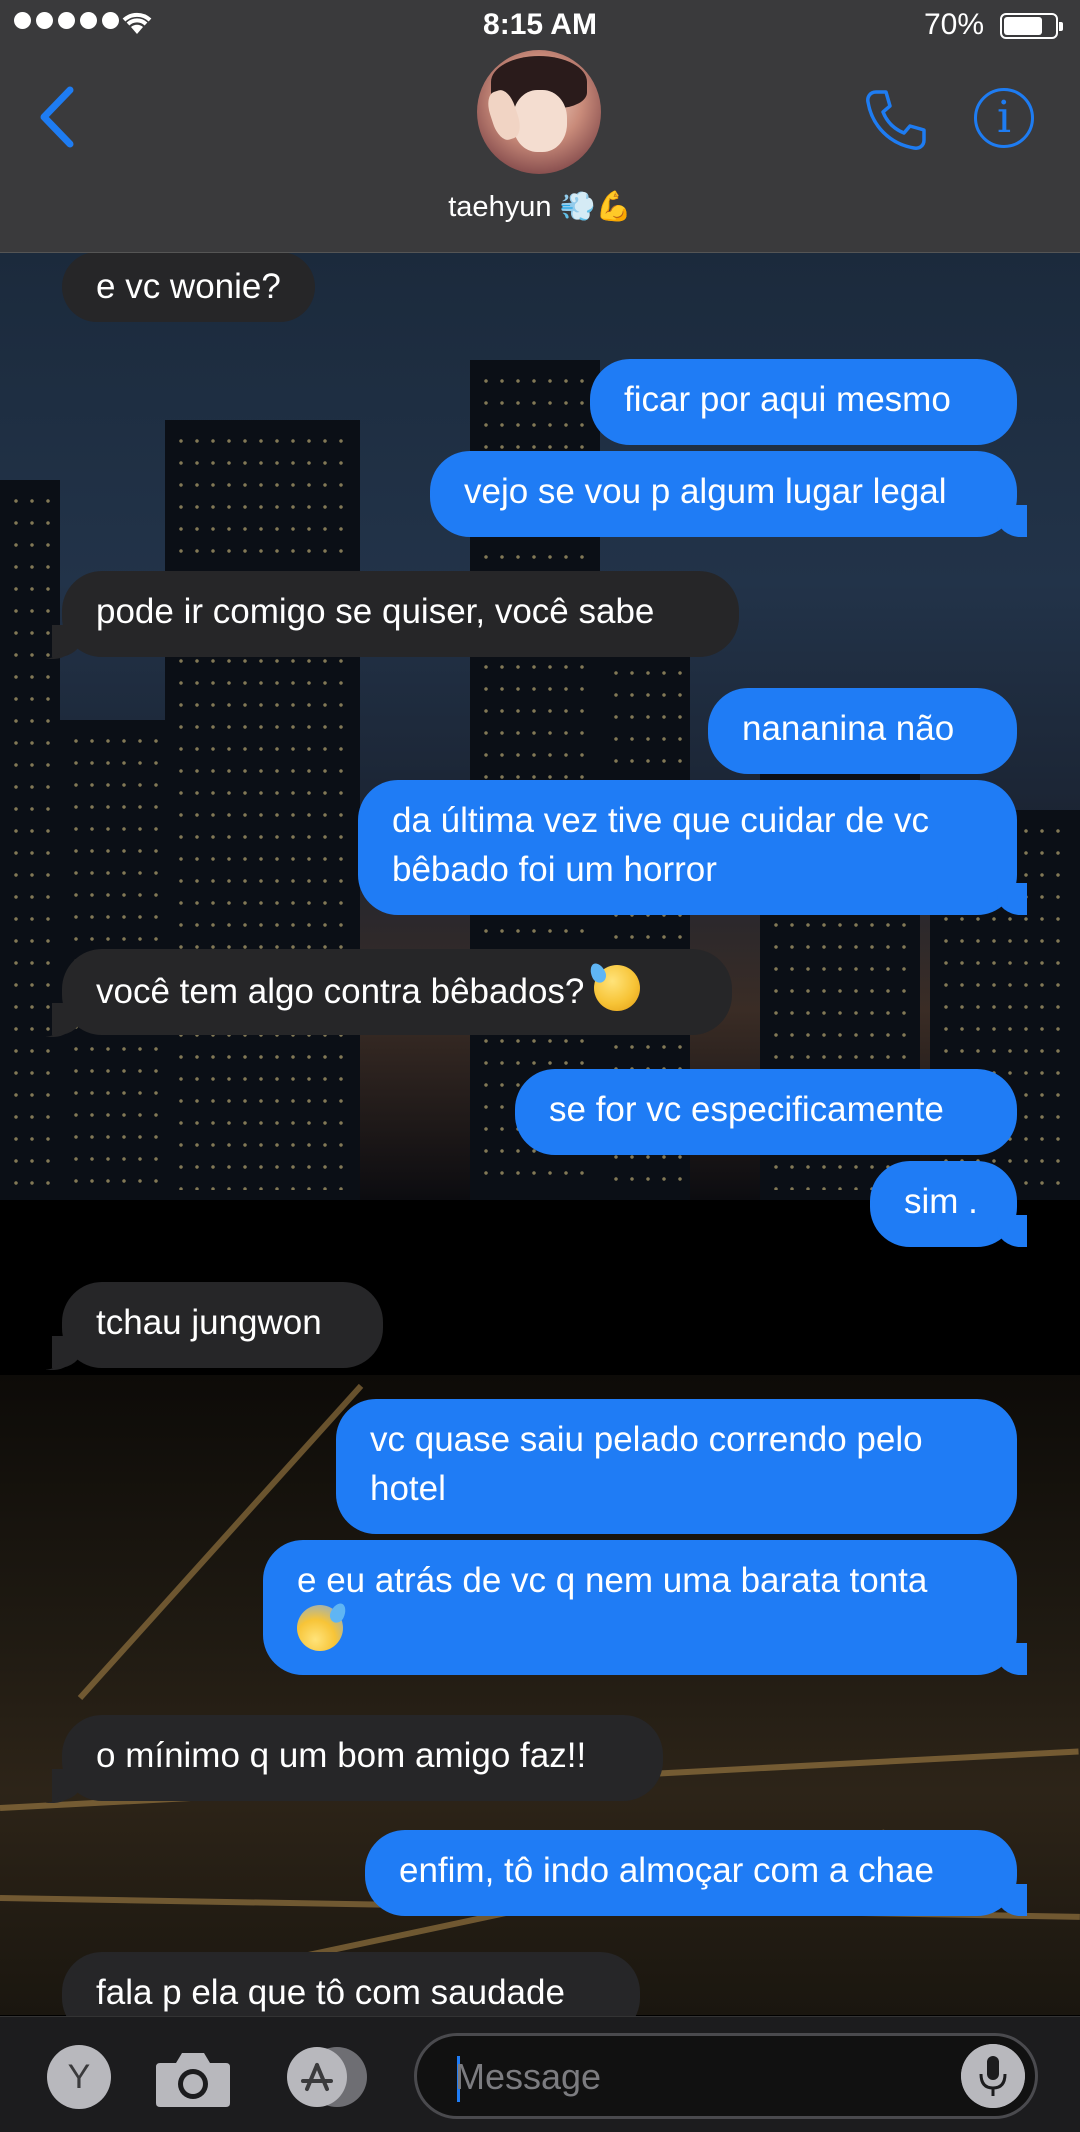  Describe the element at coordinates (540, 24) in the screenshot. I see `clock: 8:15 AM` at that location.